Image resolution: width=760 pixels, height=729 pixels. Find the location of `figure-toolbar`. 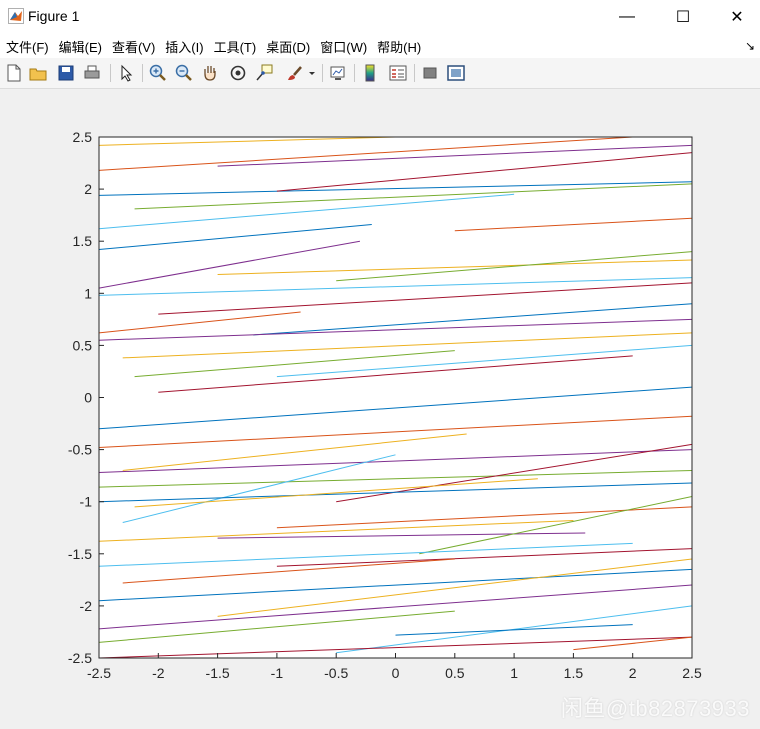

figure-toolbar is located at coordinates (380, 73).